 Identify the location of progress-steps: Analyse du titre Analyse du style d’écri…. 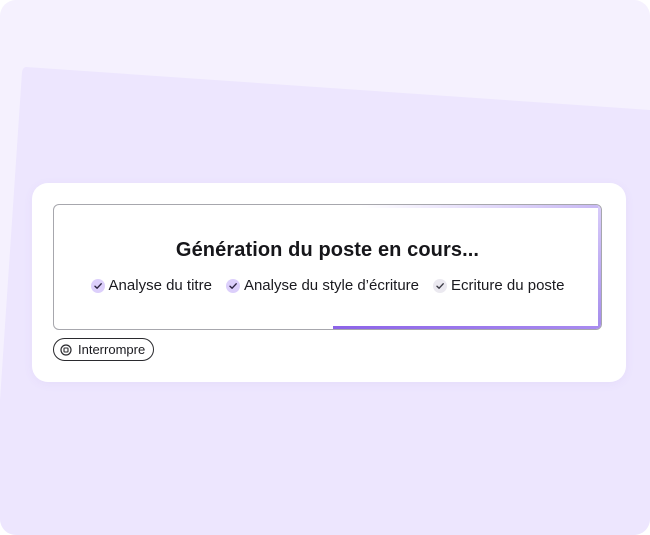
(327, 285).